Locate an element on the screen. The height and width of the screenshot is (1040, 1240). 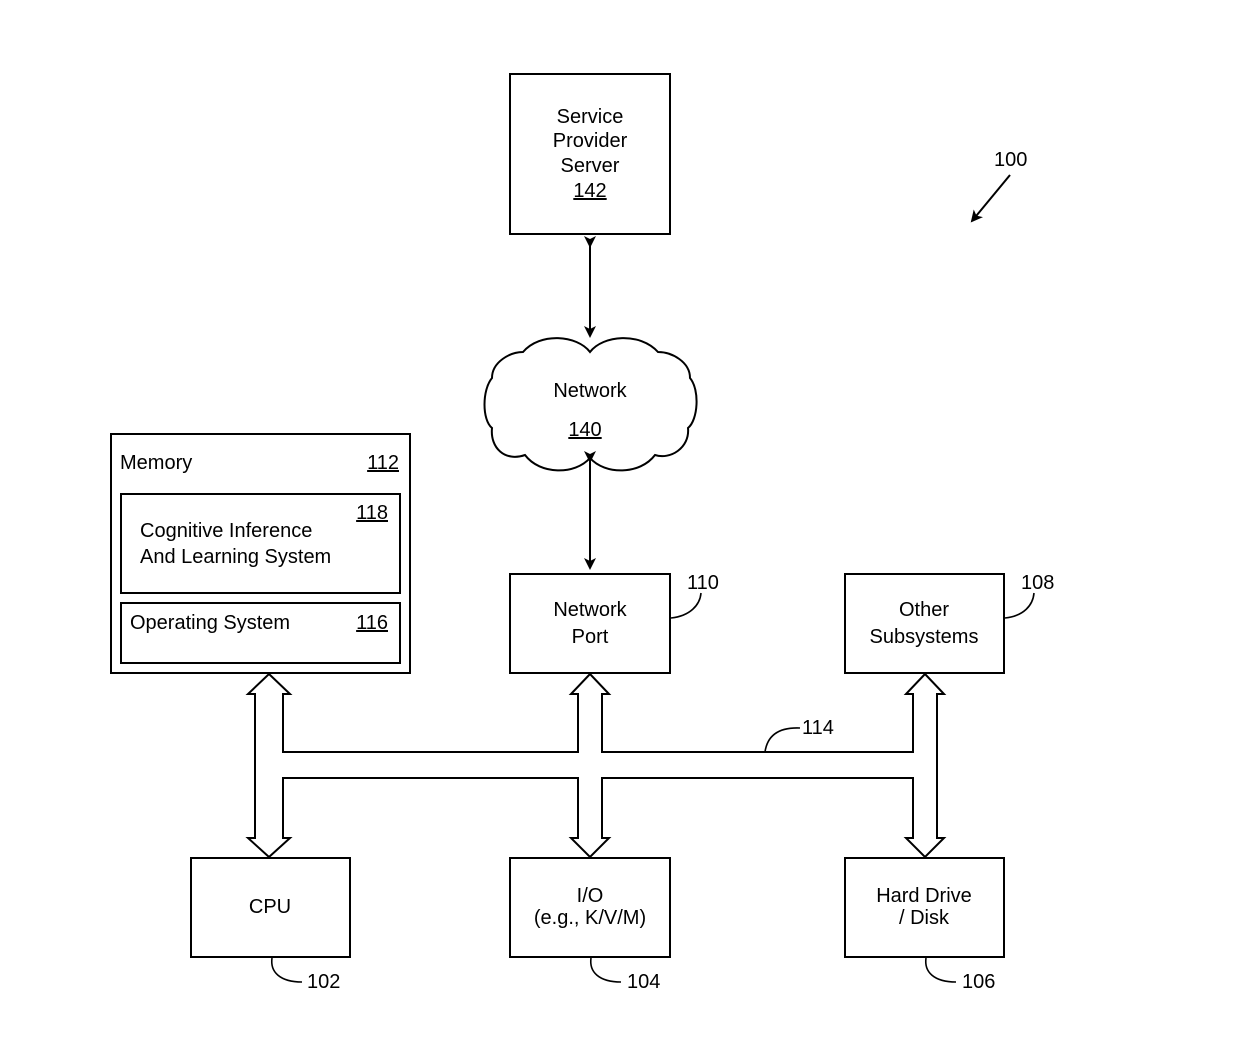
io-label-line-1: I/O is located at coordinates (590, 896).